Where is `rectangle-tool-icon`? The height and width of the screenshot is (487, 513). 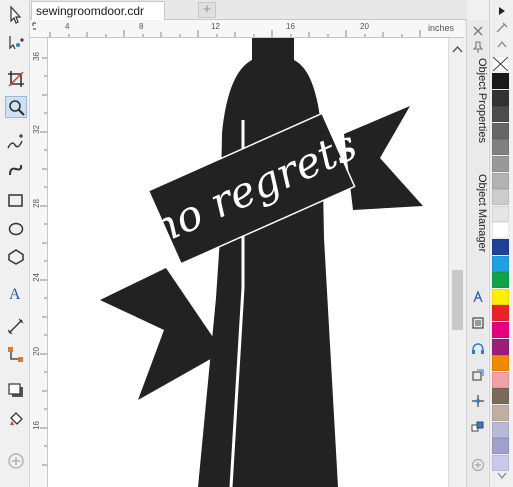 rectangle-tool-icon is located at coordinates (16, 201).